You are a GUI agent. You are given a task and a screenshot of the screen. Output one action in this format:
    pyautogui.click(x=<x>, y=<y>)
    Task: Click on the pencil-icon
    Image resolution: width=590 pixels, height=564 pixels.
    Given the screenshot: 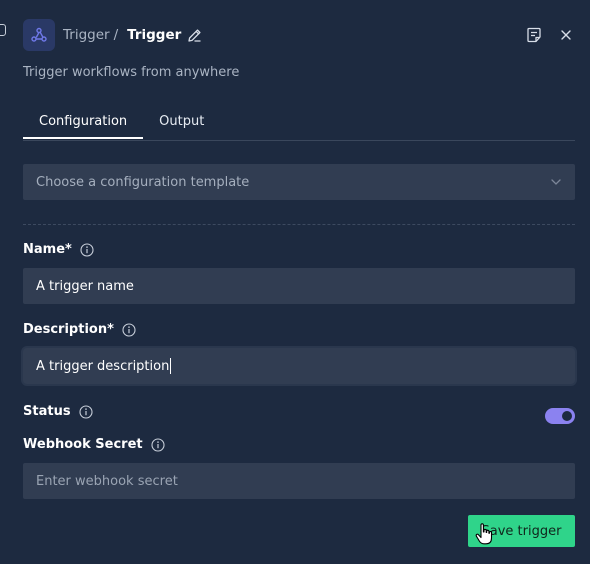 What is the action you would take?
    pyautogui.click(x=194, y=35)
    